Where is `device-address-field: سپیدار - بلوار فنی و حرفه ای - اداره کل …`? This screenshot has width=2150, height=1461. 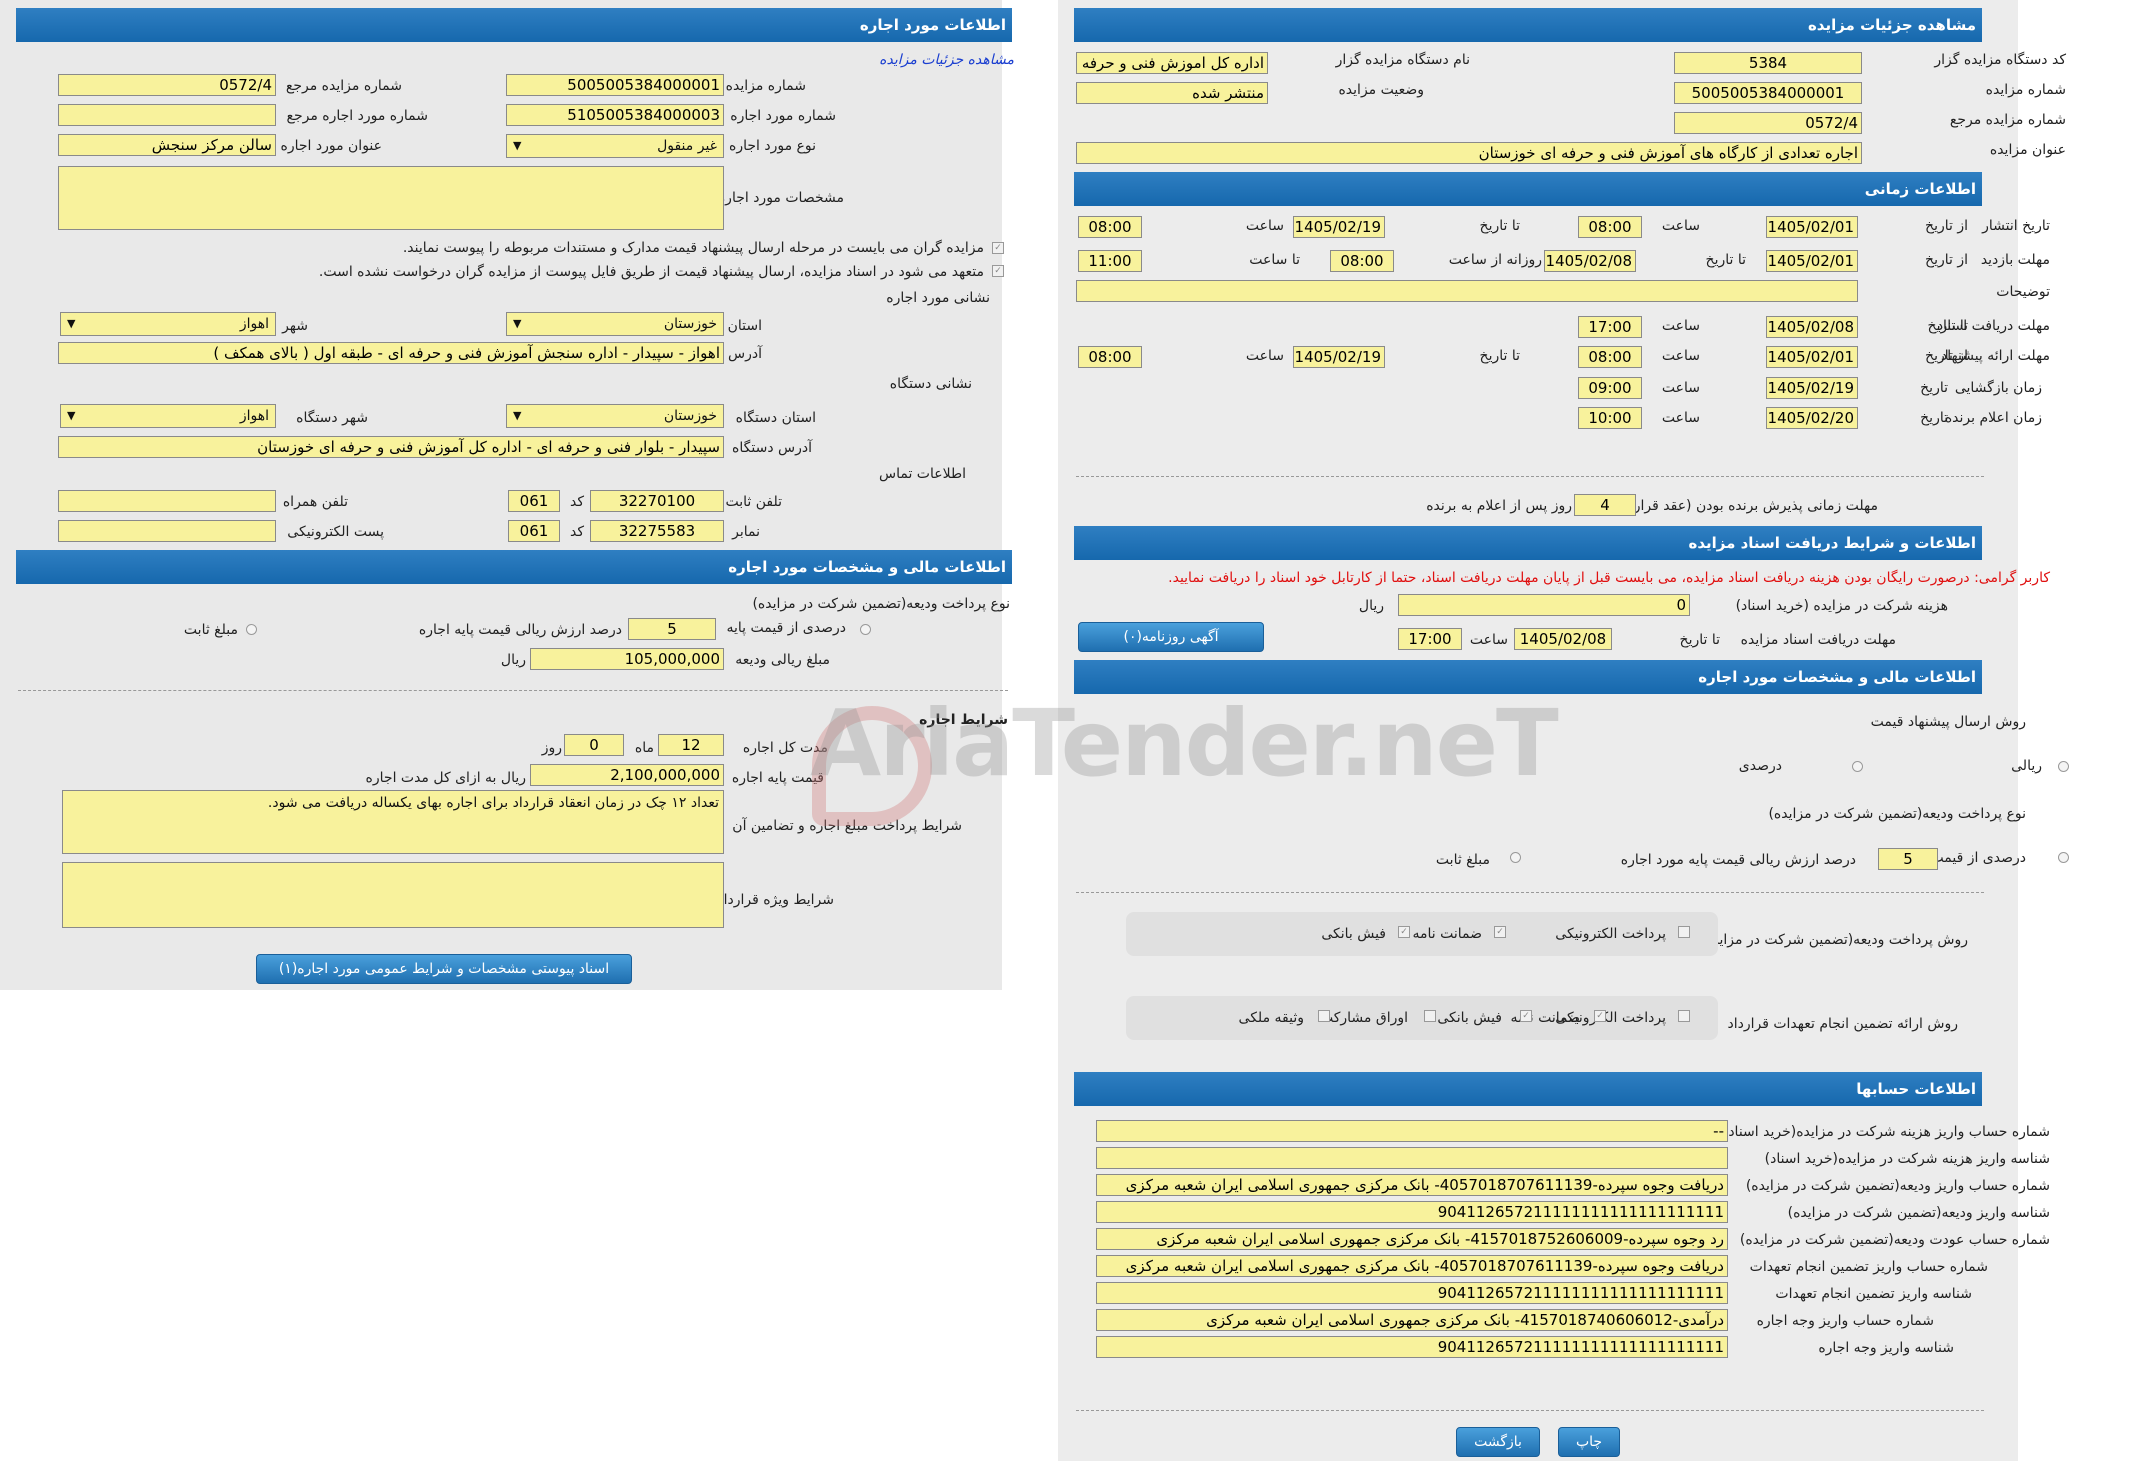
device-address-field: سپیدار - بلوار فنی و حرفه ای - اداره کل … is located at coordinates (391, 447).